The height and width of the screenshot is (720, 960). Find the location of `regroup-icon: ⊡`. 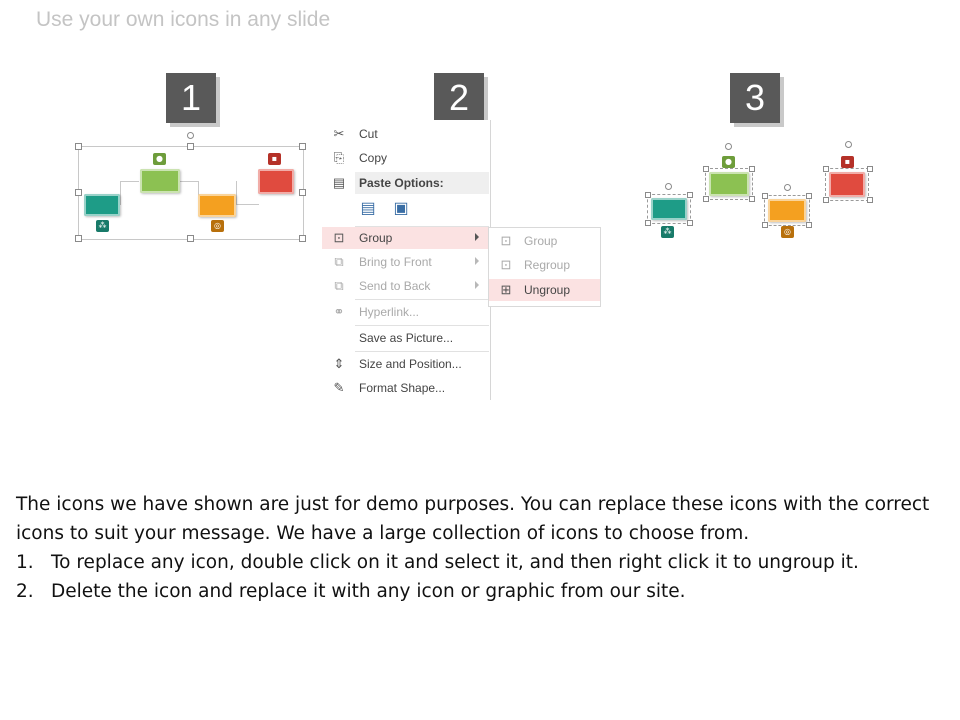

regroup-icon: ⊡ is located at coordinates (506, 264).